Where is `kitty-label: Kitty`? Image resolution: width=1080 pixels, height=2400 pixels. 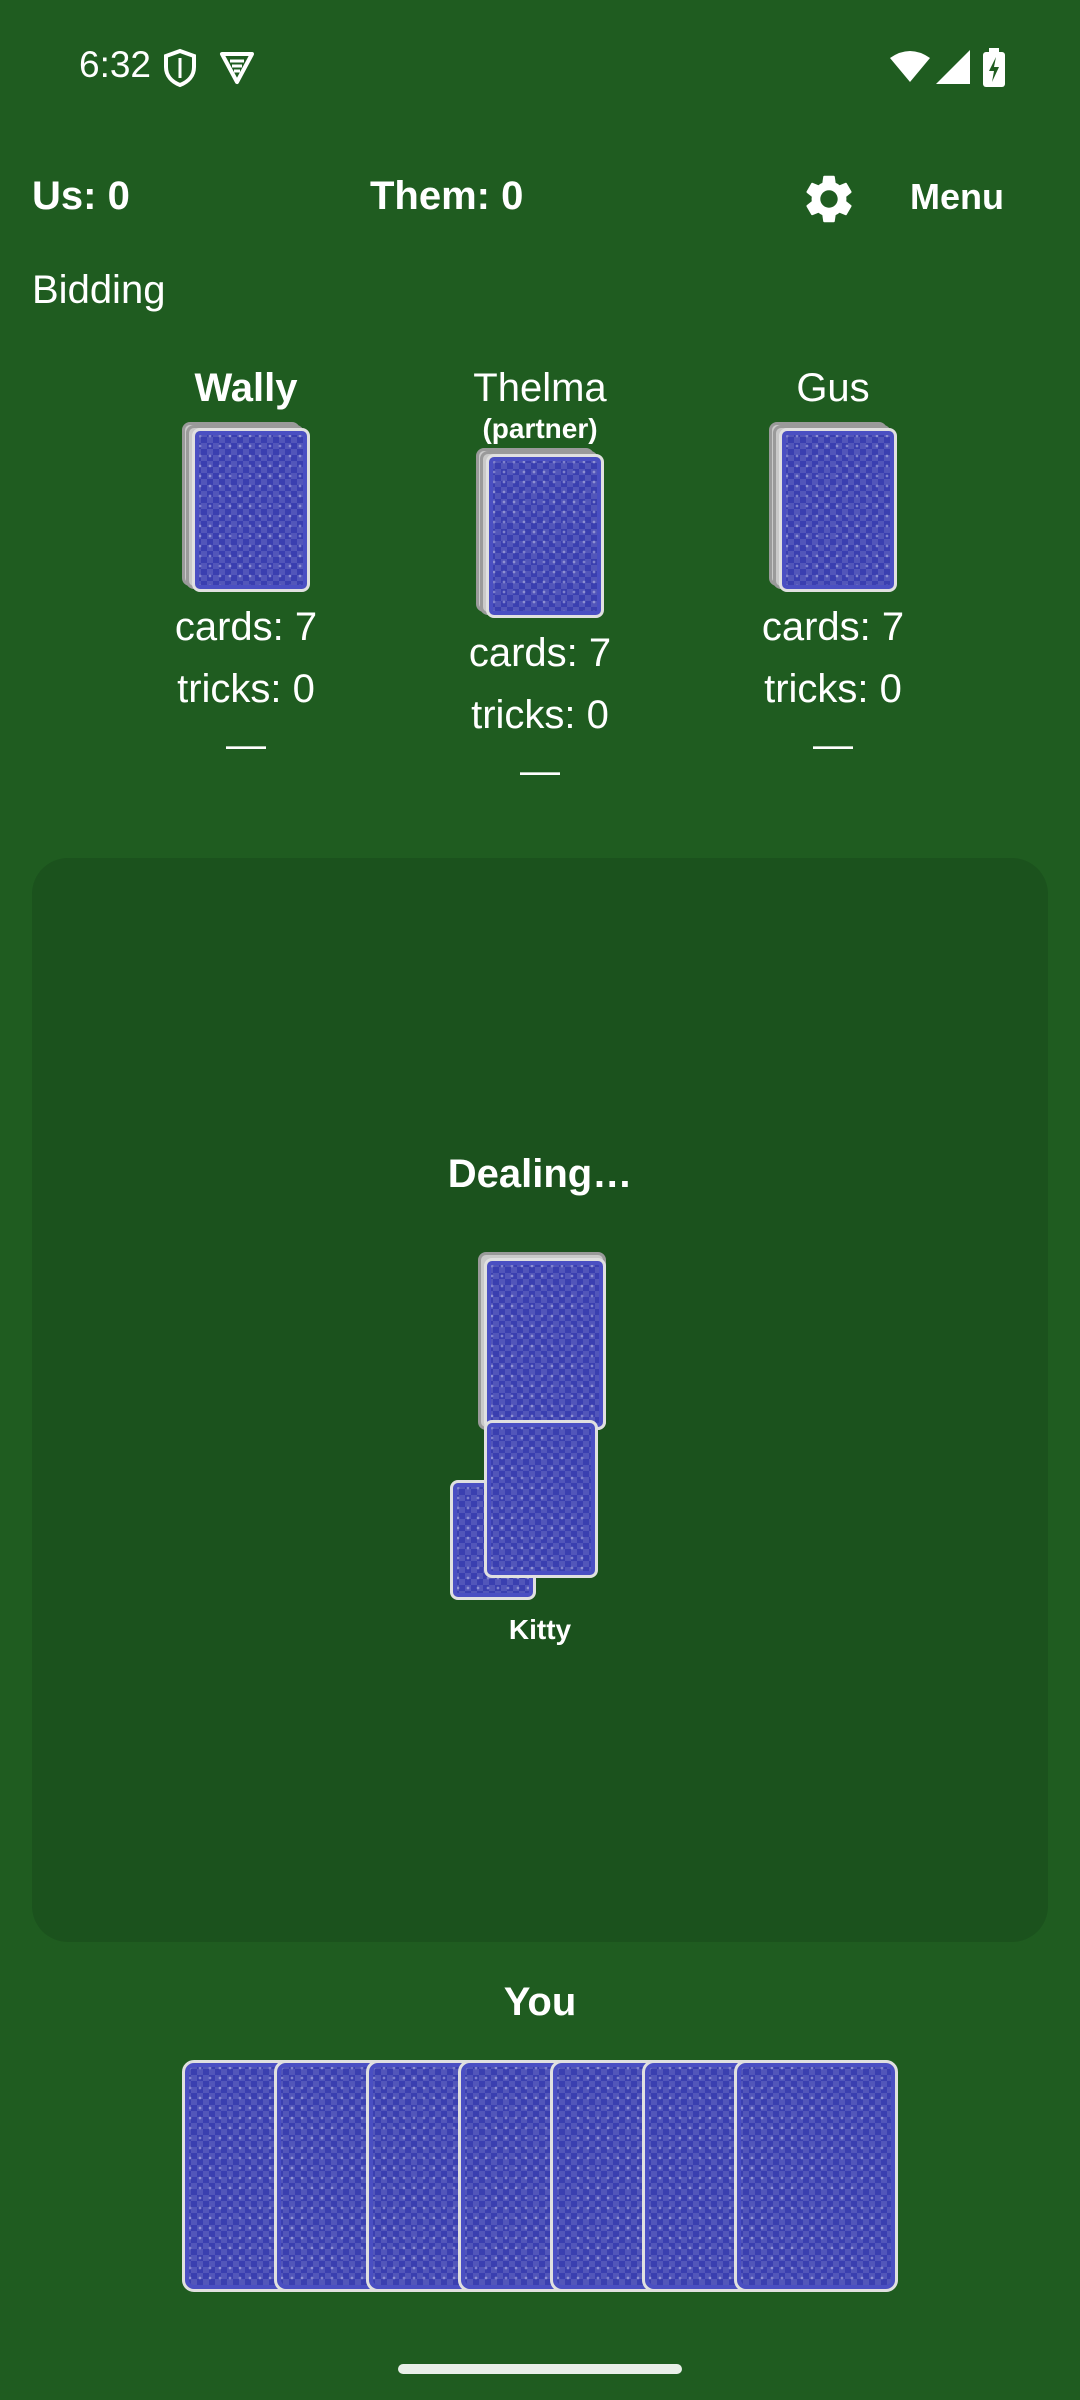
kitty-label: Kitty is located at coordinates (540, 1629).